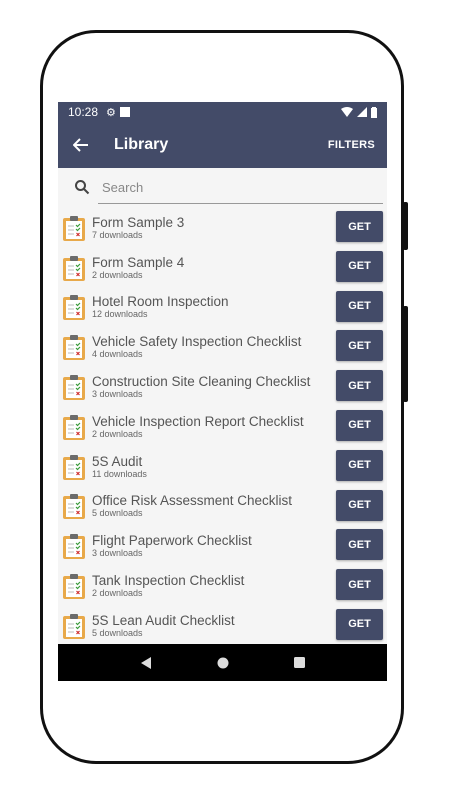  Describe the element at coordinates (201, 382) in the screenshot. I see `item-name: Construction Site Cleaning Checklist` at that location.